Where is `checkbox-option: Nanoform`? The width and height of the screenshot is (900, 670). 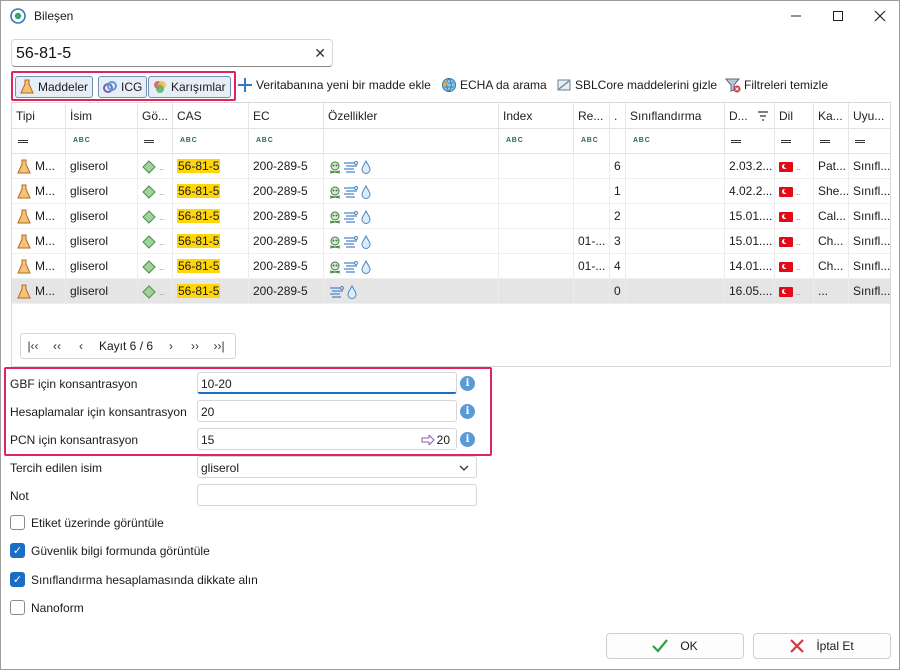 checkbox-option: Nanoform is located at coordinates (47, 607).